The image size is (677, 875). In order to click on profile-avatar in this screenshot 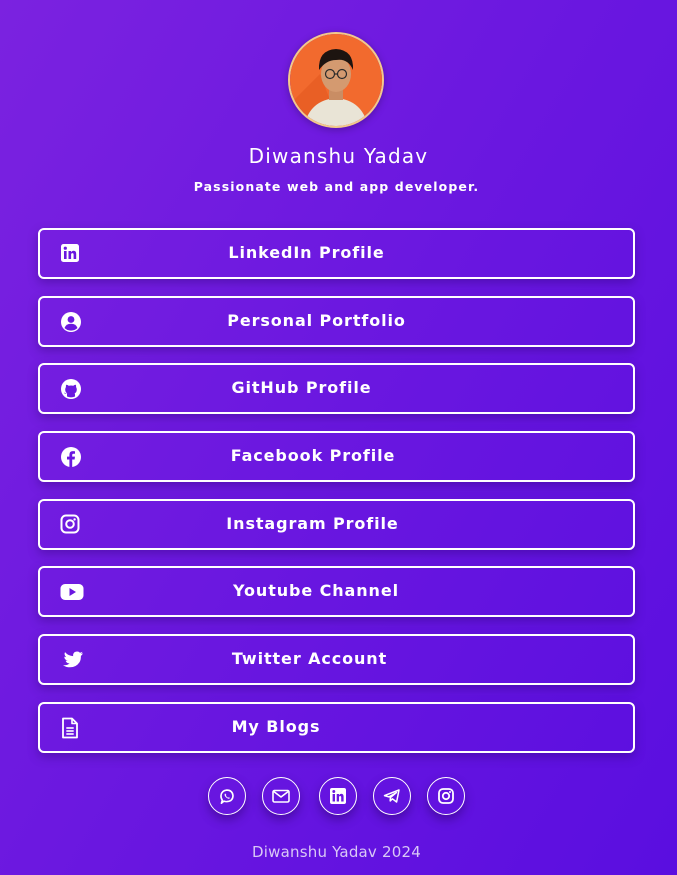, I will do `click(336, 80)`.